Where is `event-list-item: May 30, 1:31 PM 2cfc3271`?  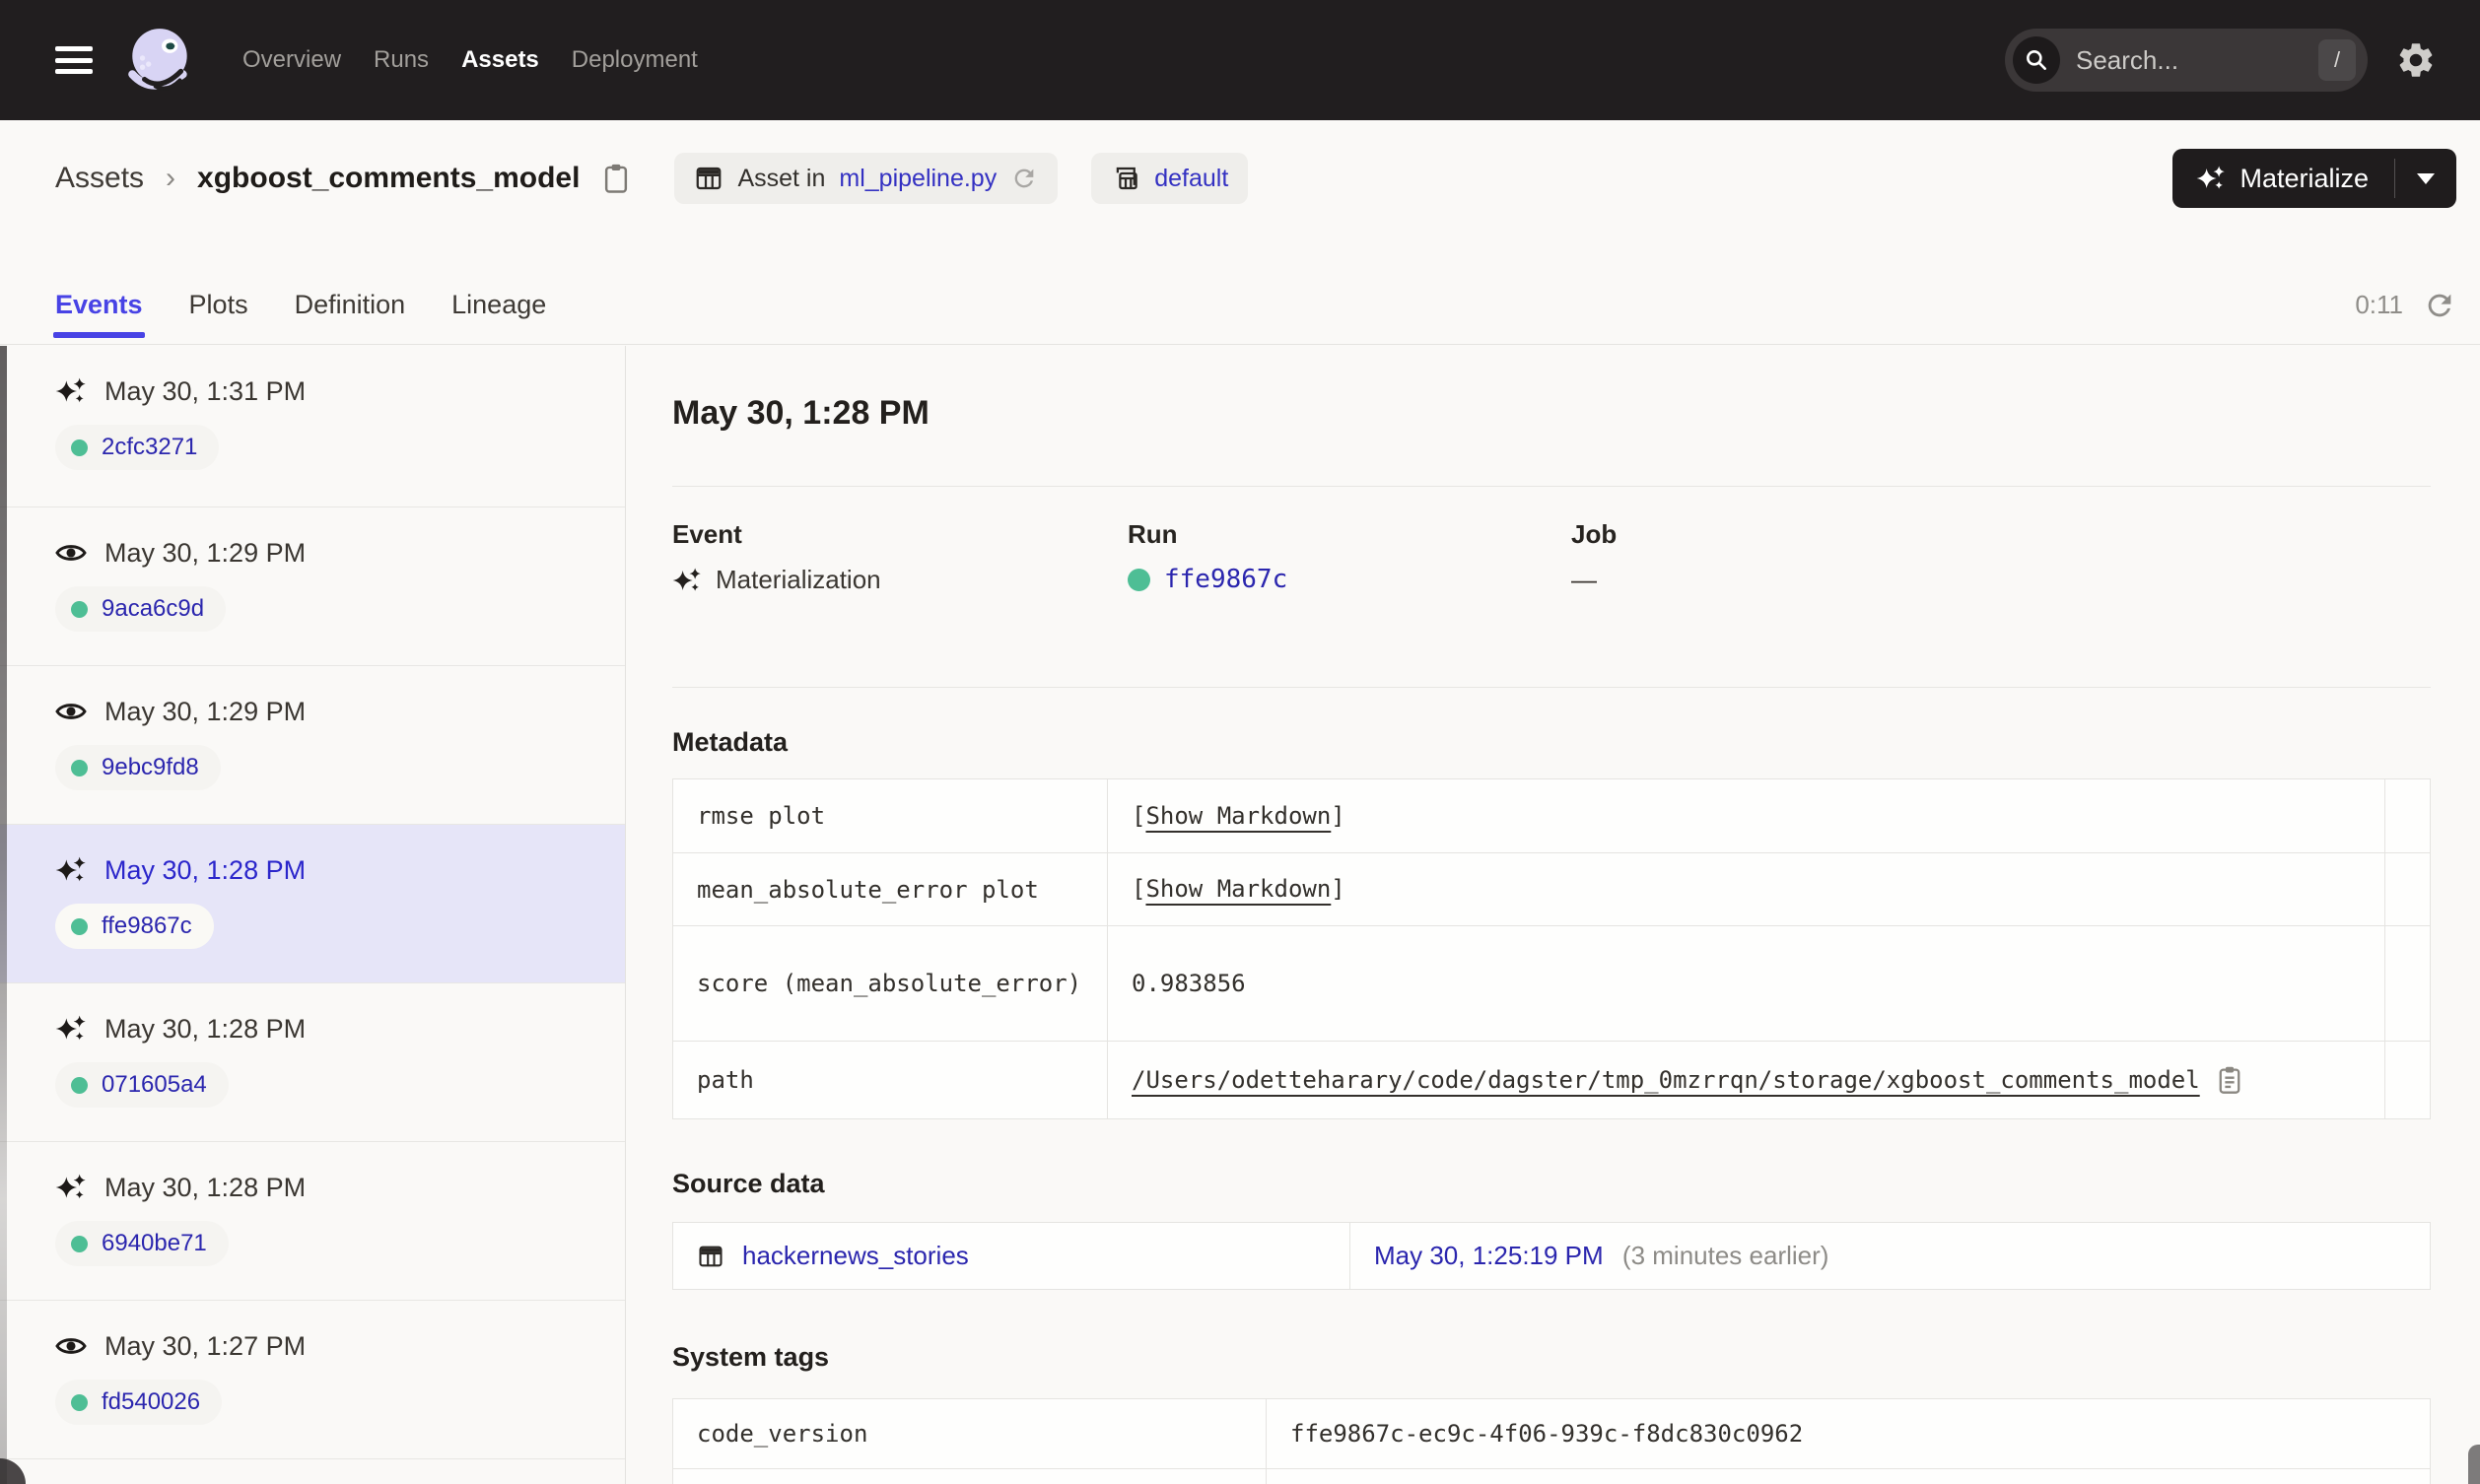
event-list-item: May 30, 1:31 PM 2cfc3271 is located at coordinates (312, 426).